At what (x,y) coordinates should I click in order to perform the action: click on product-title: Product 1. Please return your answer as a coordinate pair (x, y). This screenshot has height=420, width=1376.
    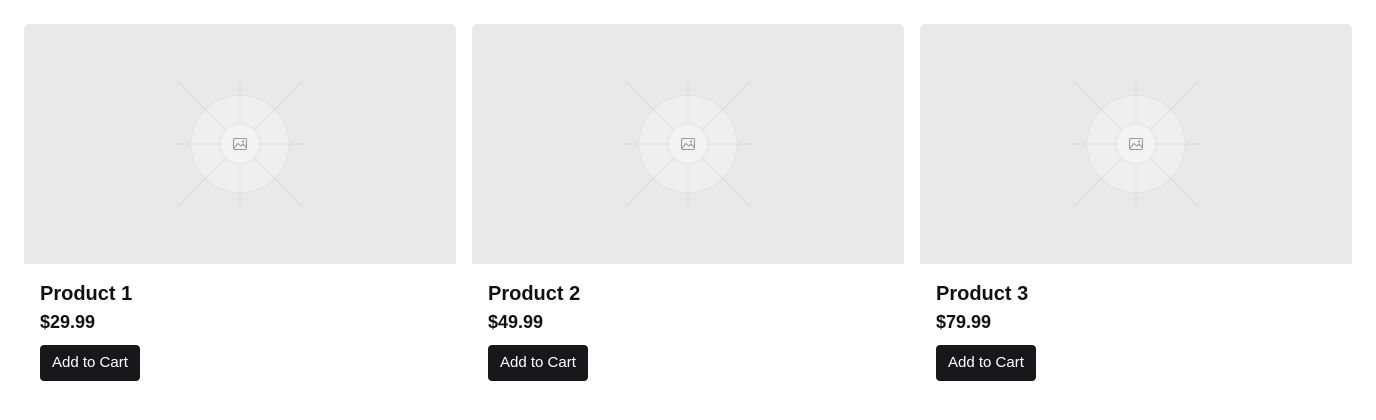
    Looking at the image, I should click on (86, 294).